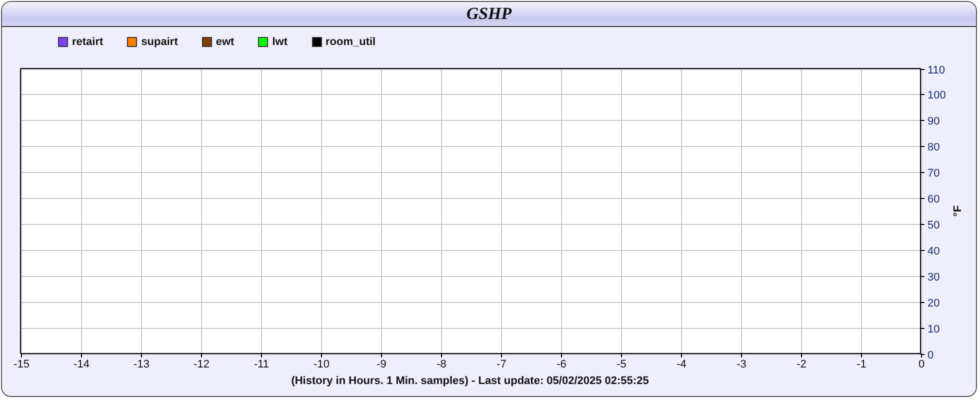 The height and width of the screenshot is (400, 980). I want to click on axis-tick-label: 50, so click(934, 226).